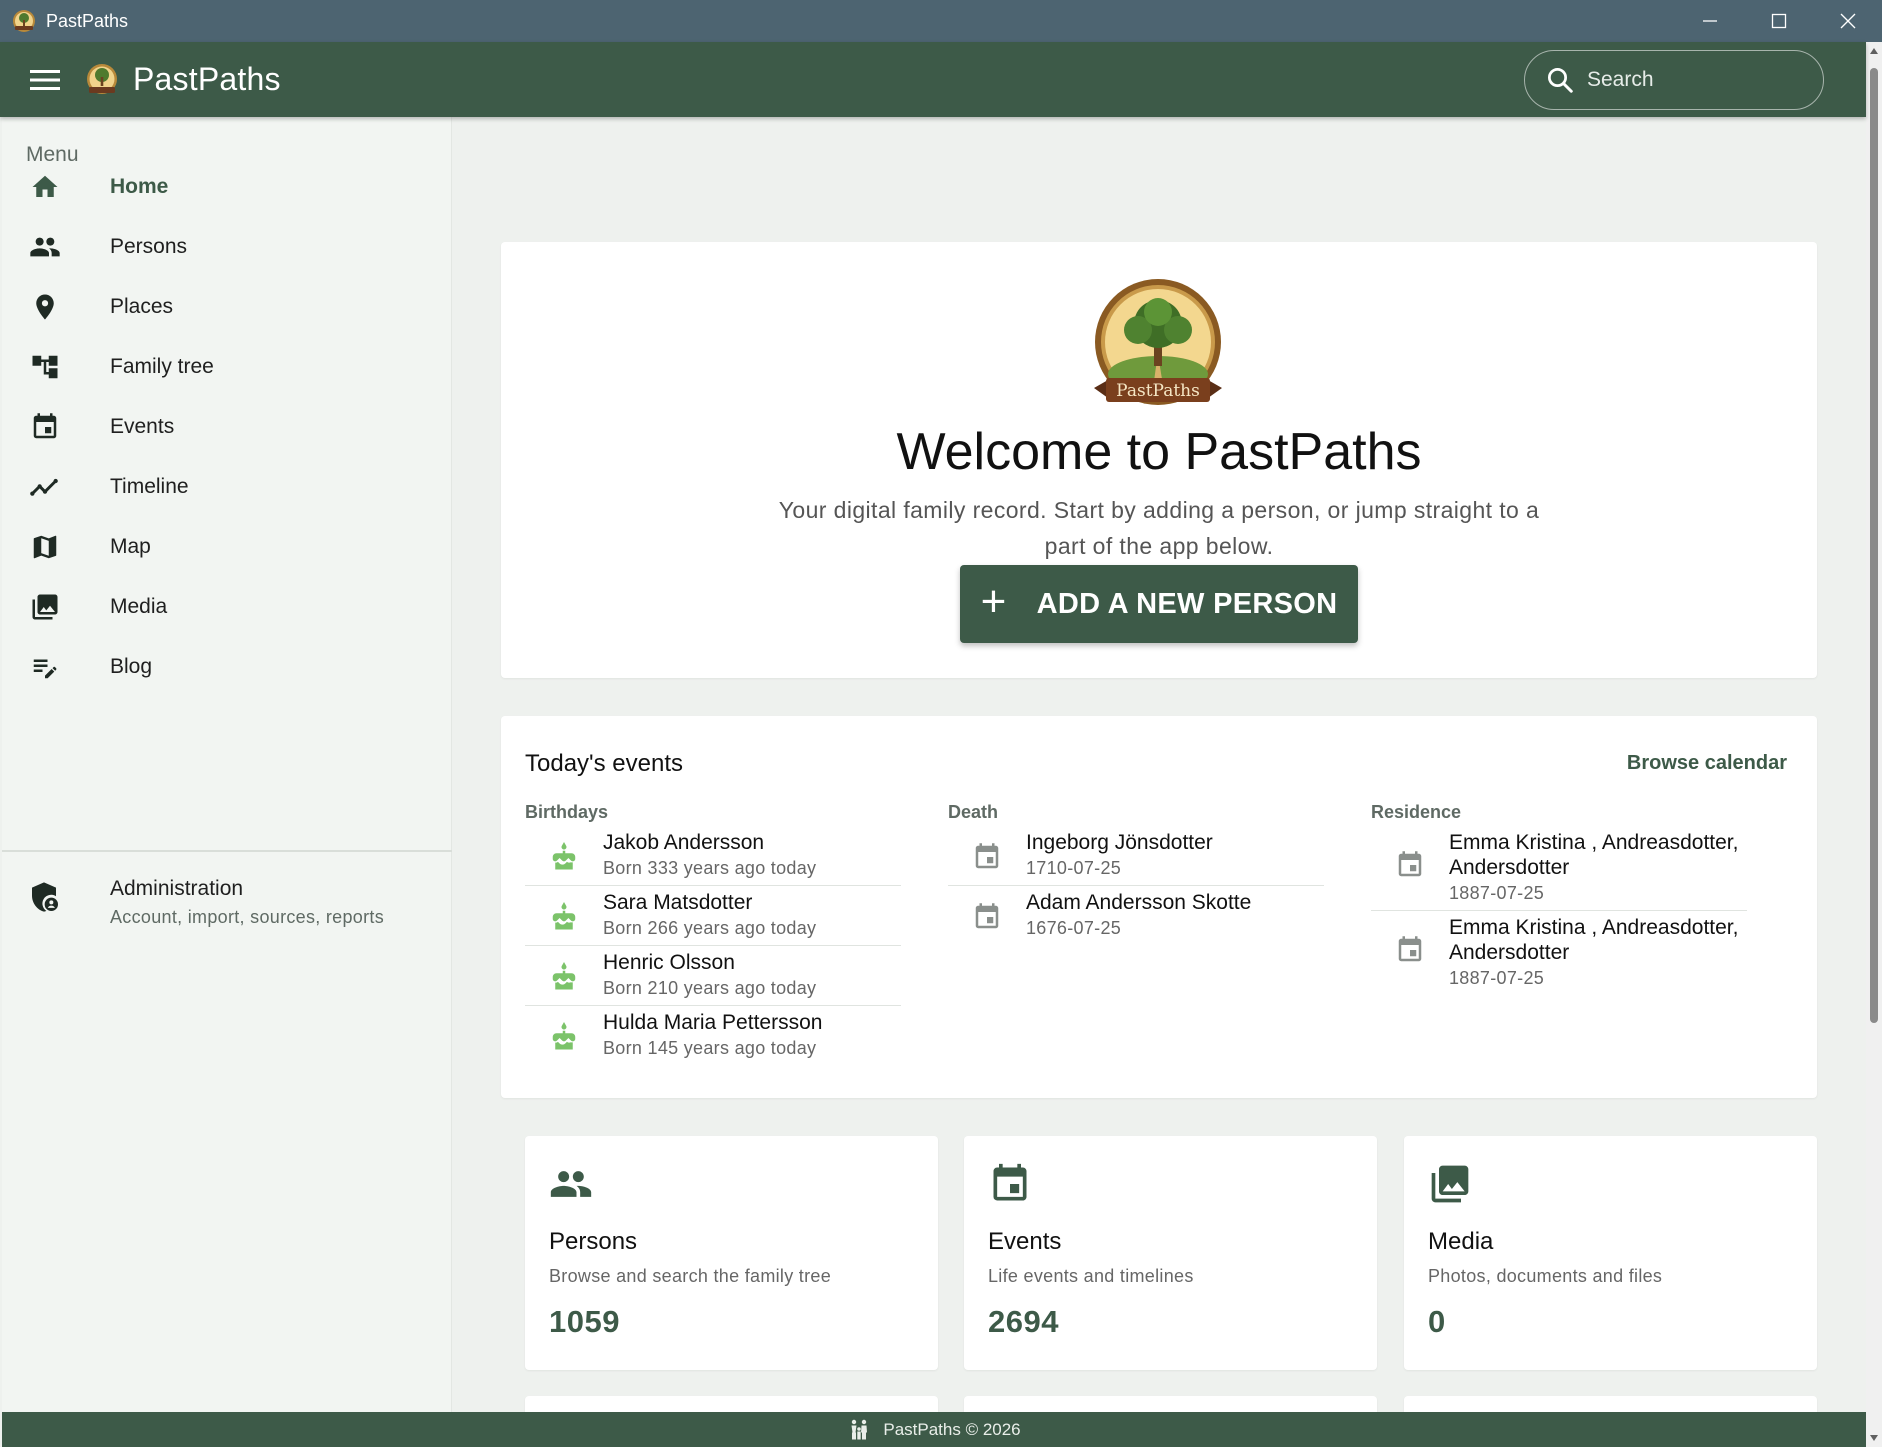 This screenshot has height=1447, width=1882. Describe the element at coordinates (227, 307) in the screenshot. I see `sidebar-item-places: Places` at that location.